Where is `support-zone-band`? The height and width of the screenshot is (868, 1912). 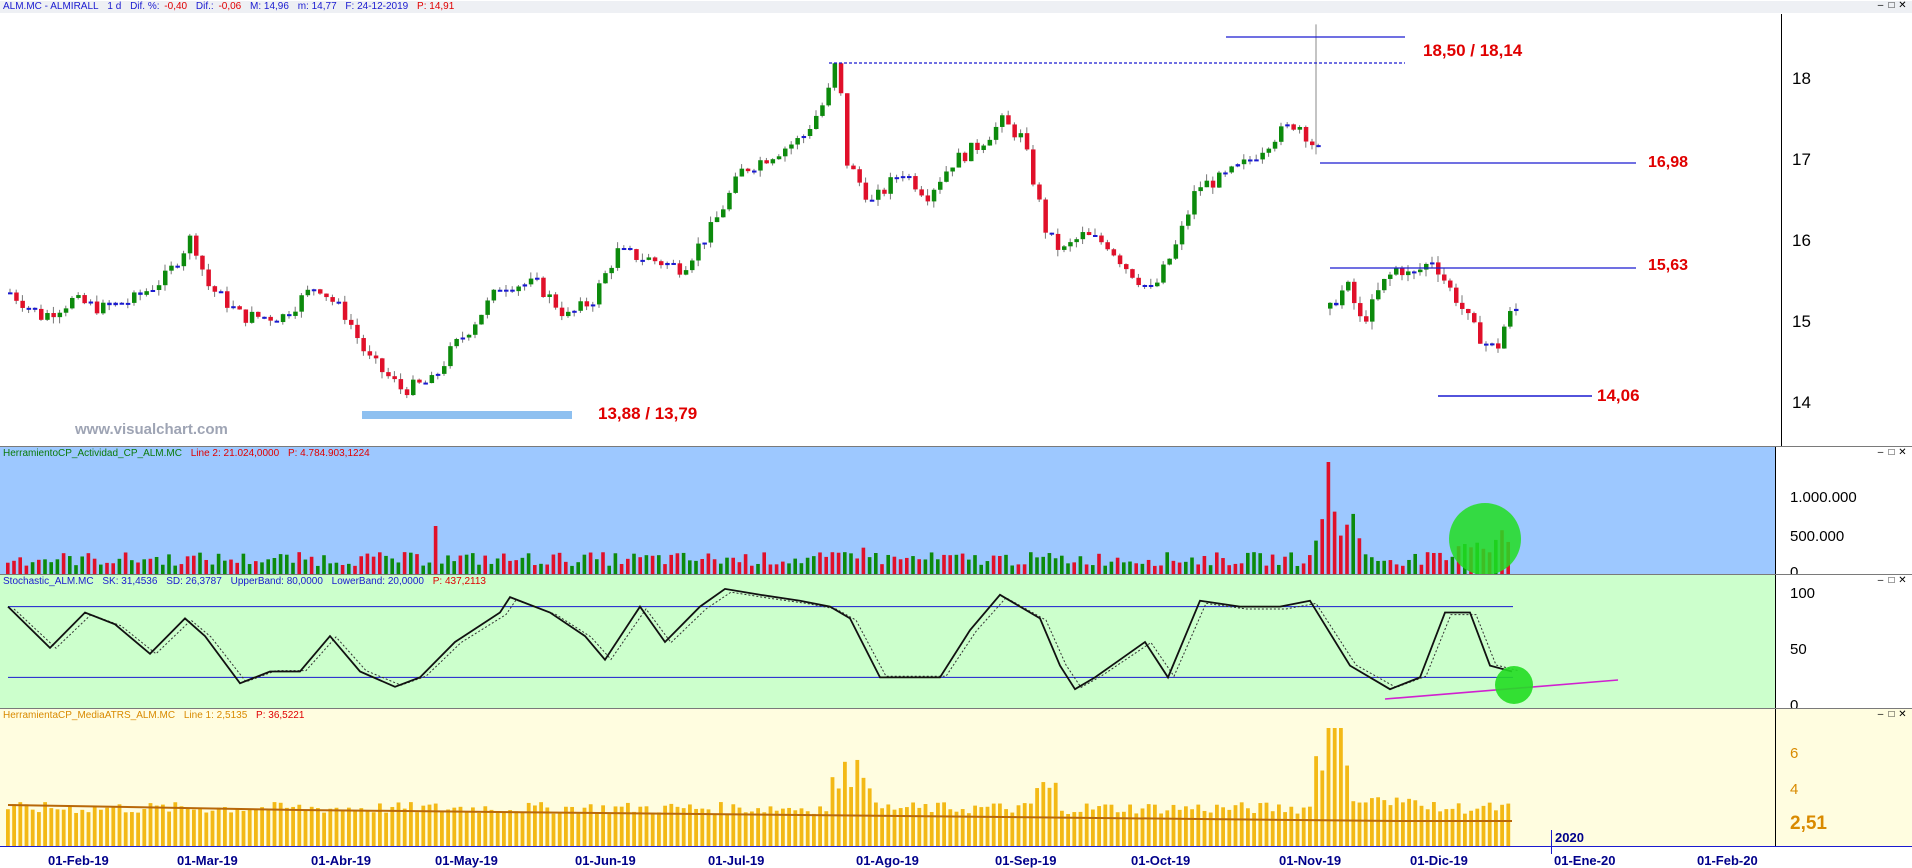 support-zone-band is located at coordinates (467, 415).